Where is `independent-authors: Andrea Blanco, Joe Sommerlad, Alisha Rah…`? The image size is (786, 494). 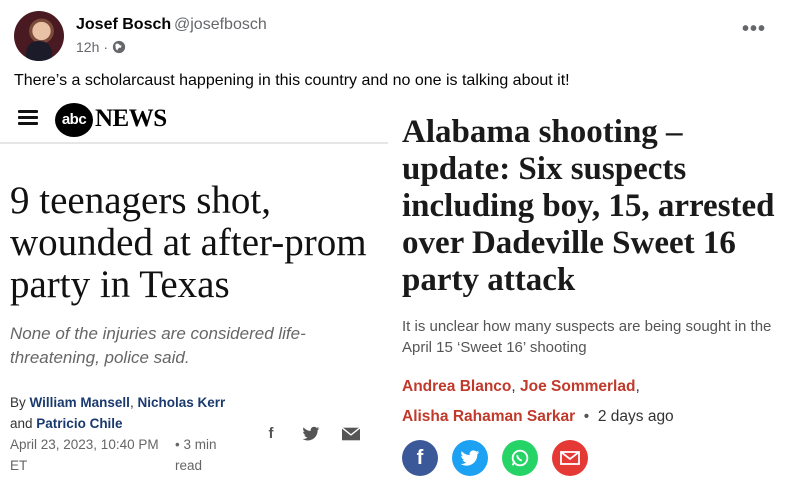 independent-authors: Andrea Blanco, Joe Sommerlad, Alisha Rah… is located at coordinates (538, 401).